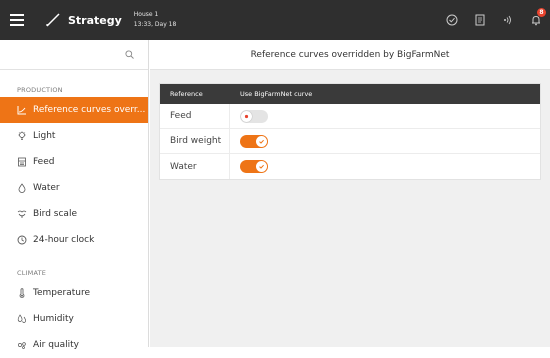 Image resolution: width=550 pixels, height=358 pixels. Describe the element at coordinates (186, 94) in the screenshot. I see `column-header-reference: Reference` at that location.